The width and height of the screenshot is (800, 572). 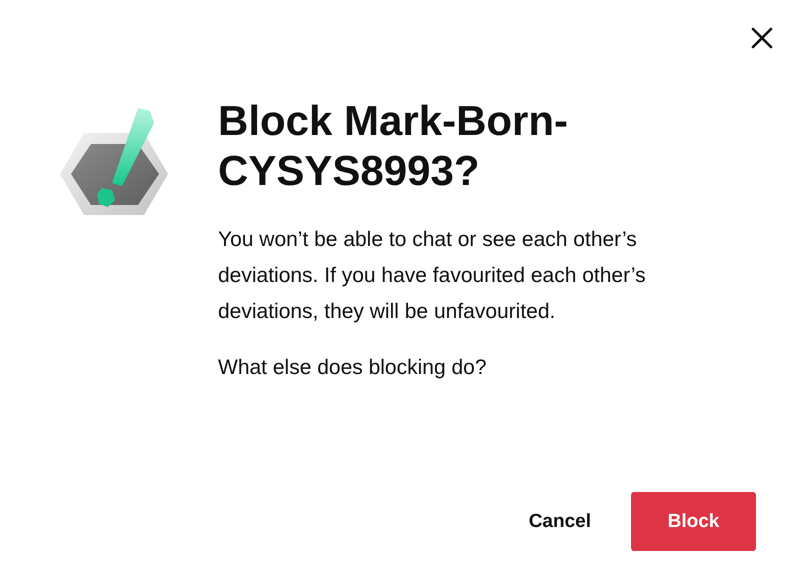 What do you see at coordinates (559, 521) in the screenshot?
I see `cancel-button: Cancel` at bounding box center [559, 521].